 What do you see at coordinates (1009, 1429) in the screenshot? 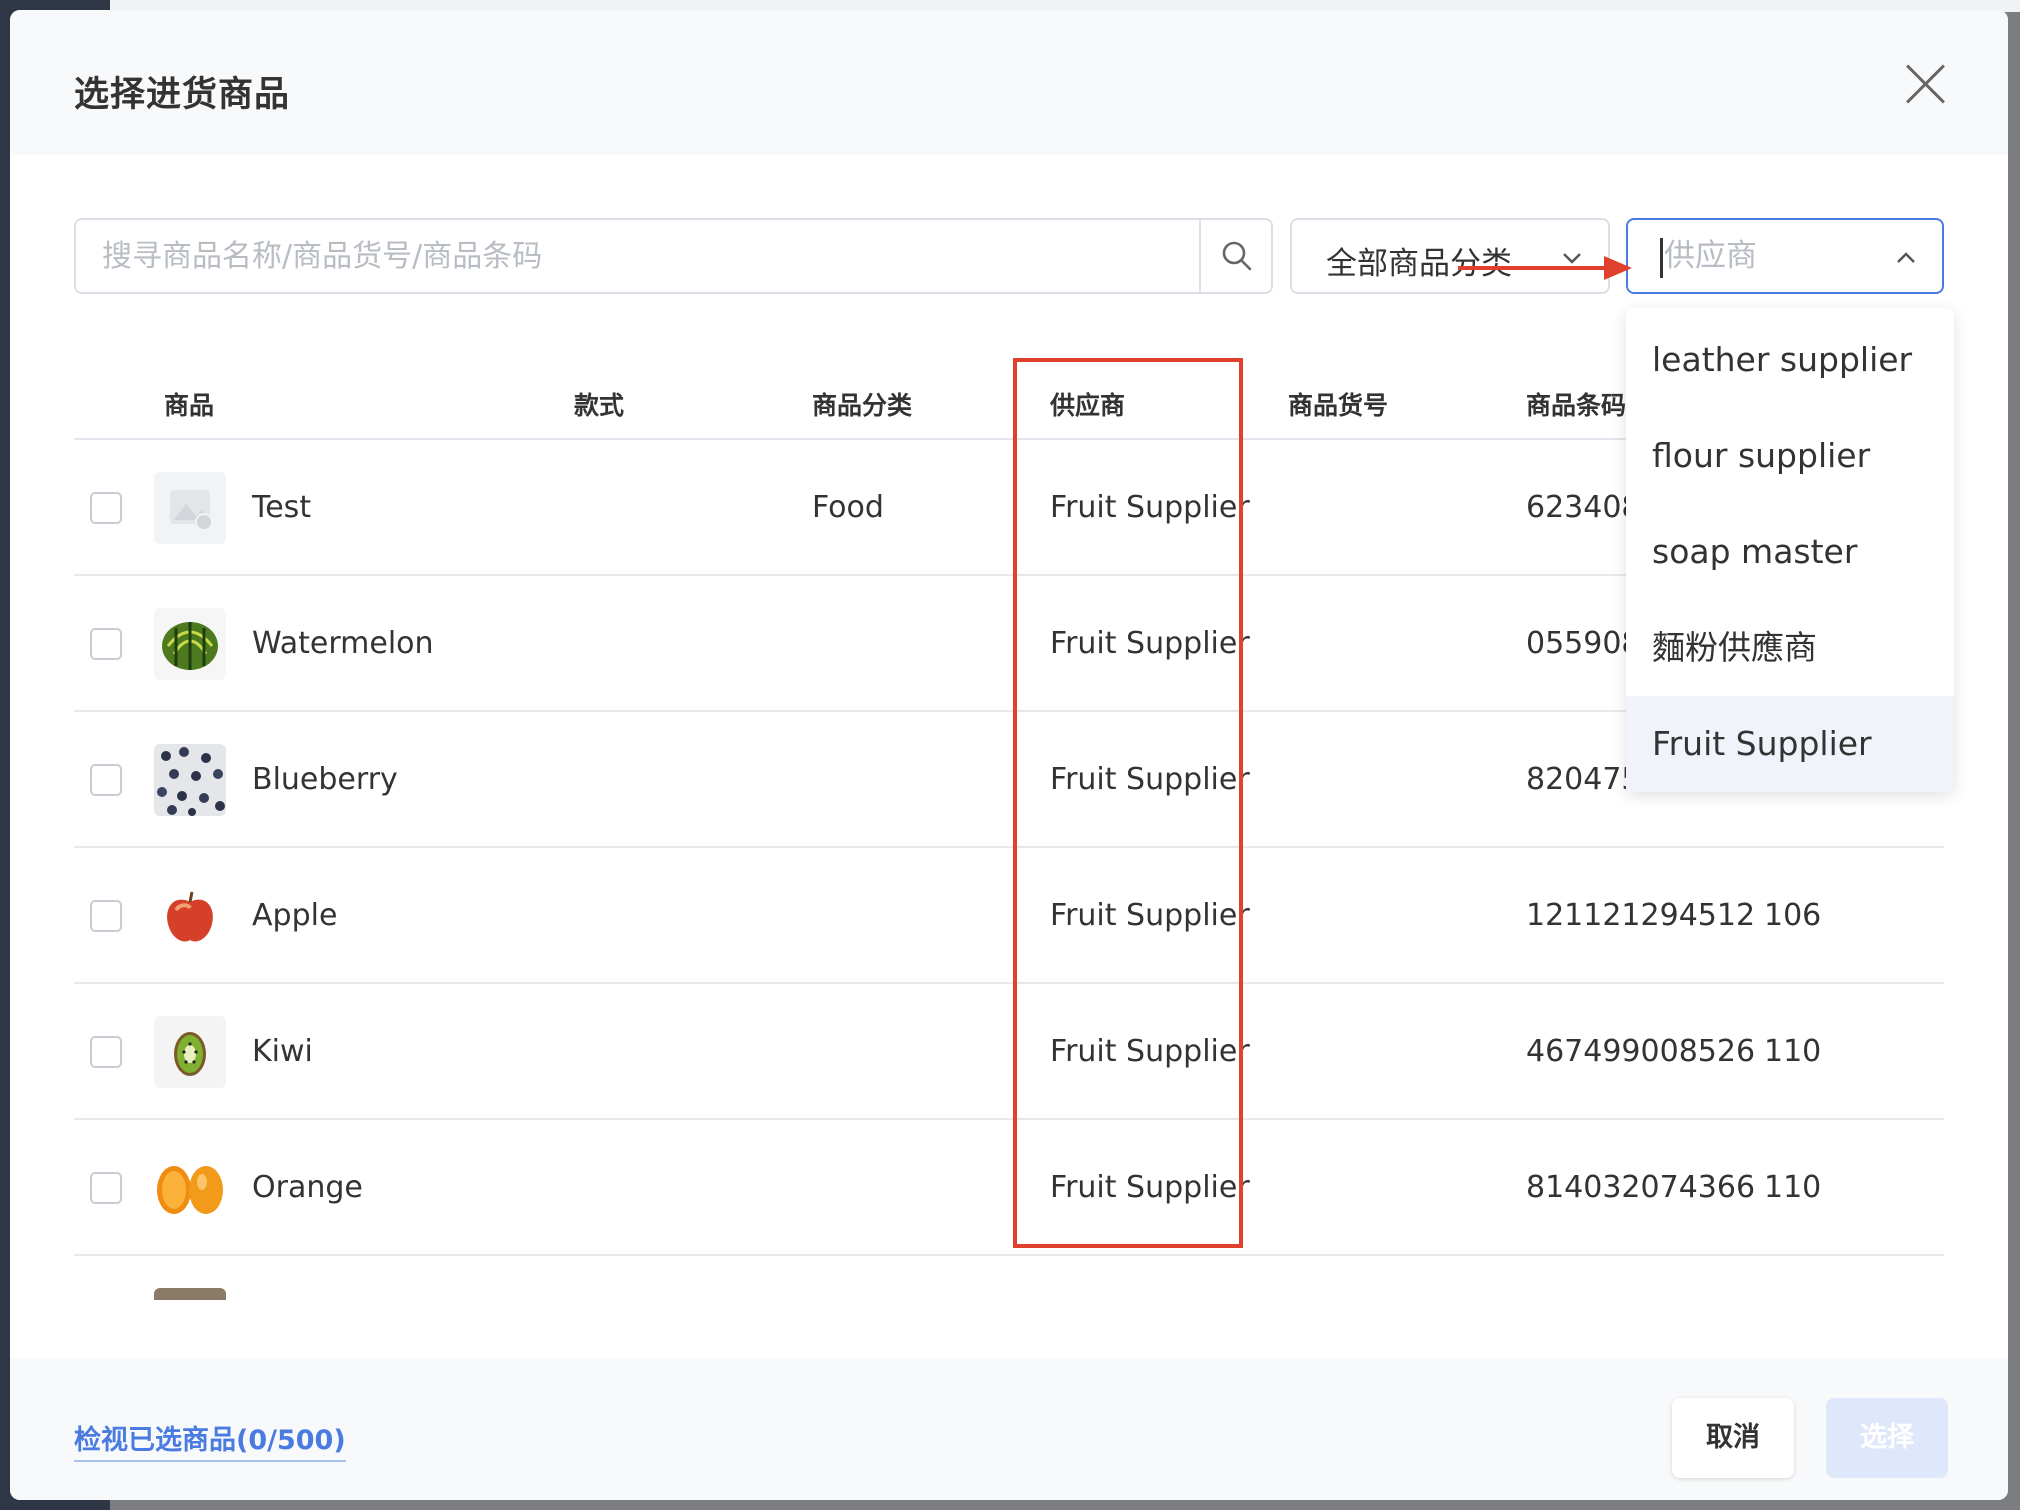
I see `dialog-footer: 检视已选商品(0/500) 取消 选择` at bounding box center [1009, 1429].